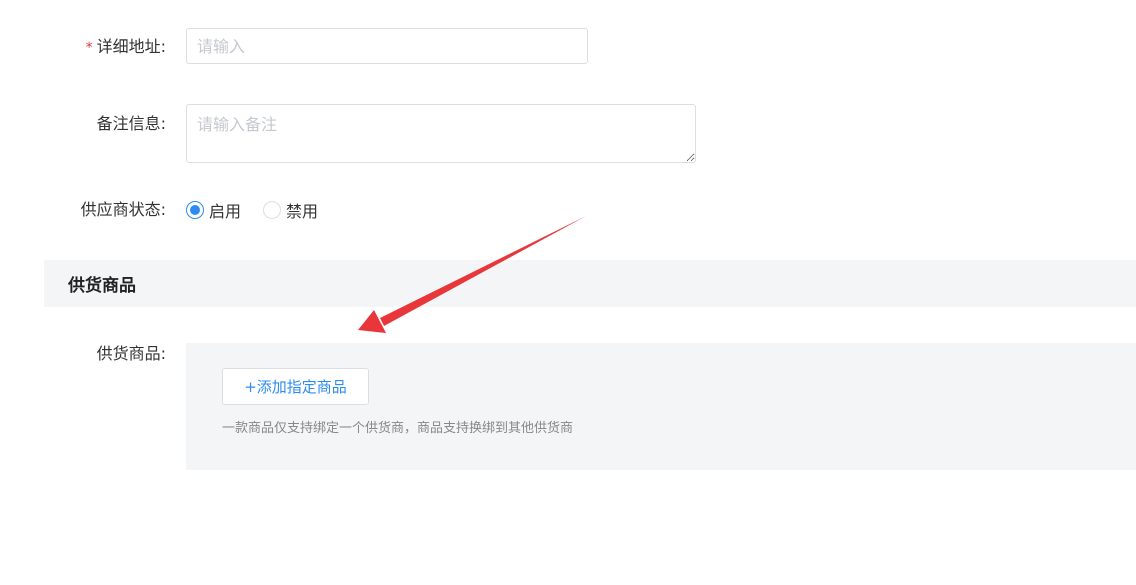 The image size is (1136, 585). Describe the element at coordinates (131, 123) in the screenshot. I see `remark-label: 备注信息:` at that location.